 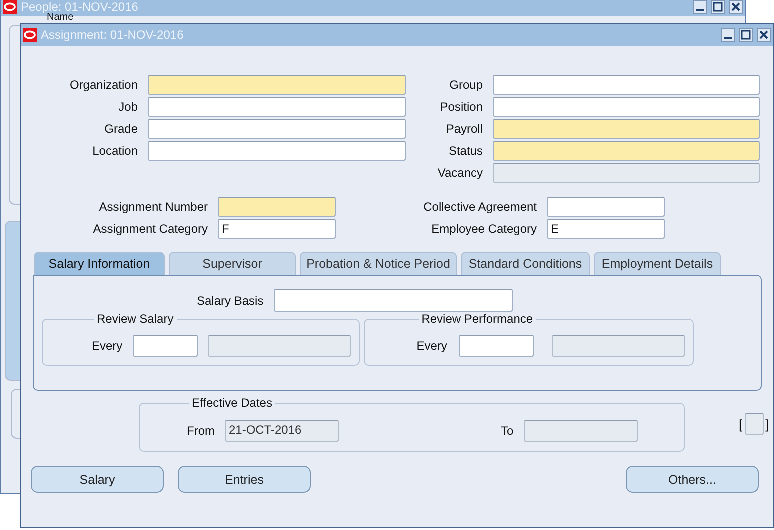 What do you see at coordinates (461, 107) in the screenshot?
I see `field-label: Position` at bounding box center [461, 107].